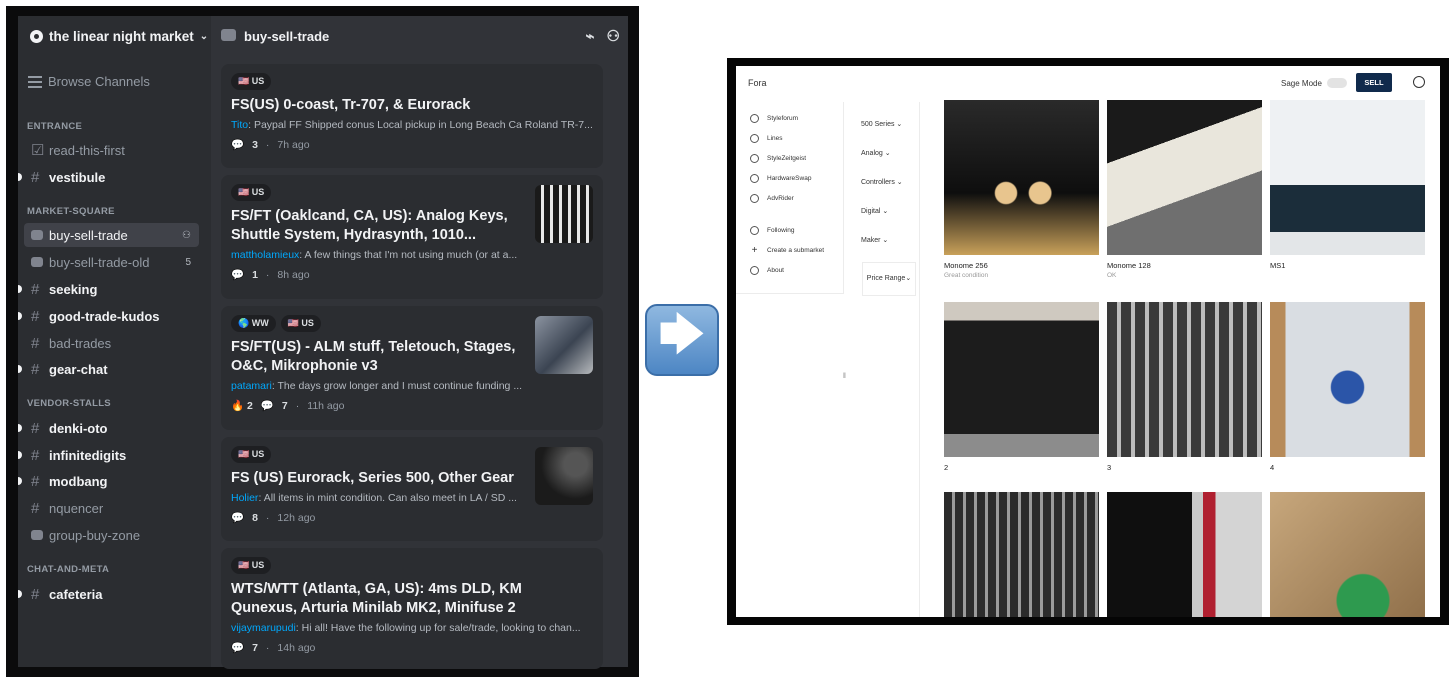 Image resolution: width=1456 pixels, height=695 pixels. I want to click on channel-read-this-first: ☑ read-this-first, so click(111, 150).